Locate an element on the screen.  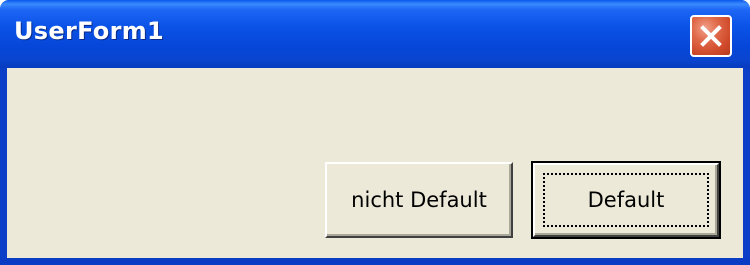
close-button is located at coordinates (711, 36).